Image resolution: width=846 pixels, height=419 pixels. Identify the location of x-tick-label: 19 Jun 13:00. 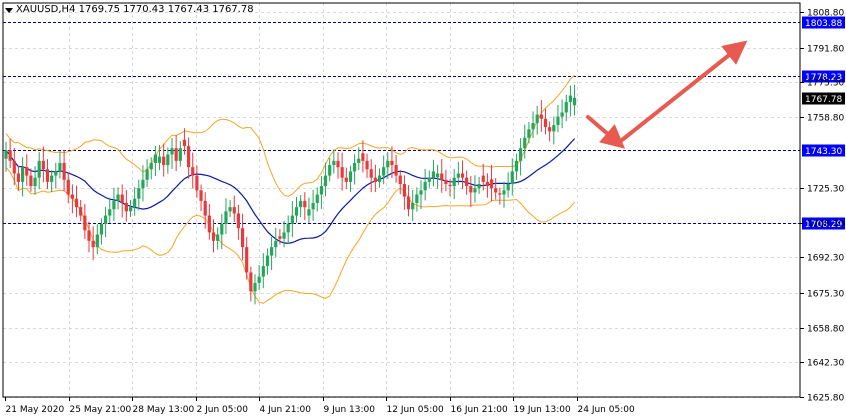
(542, 410).